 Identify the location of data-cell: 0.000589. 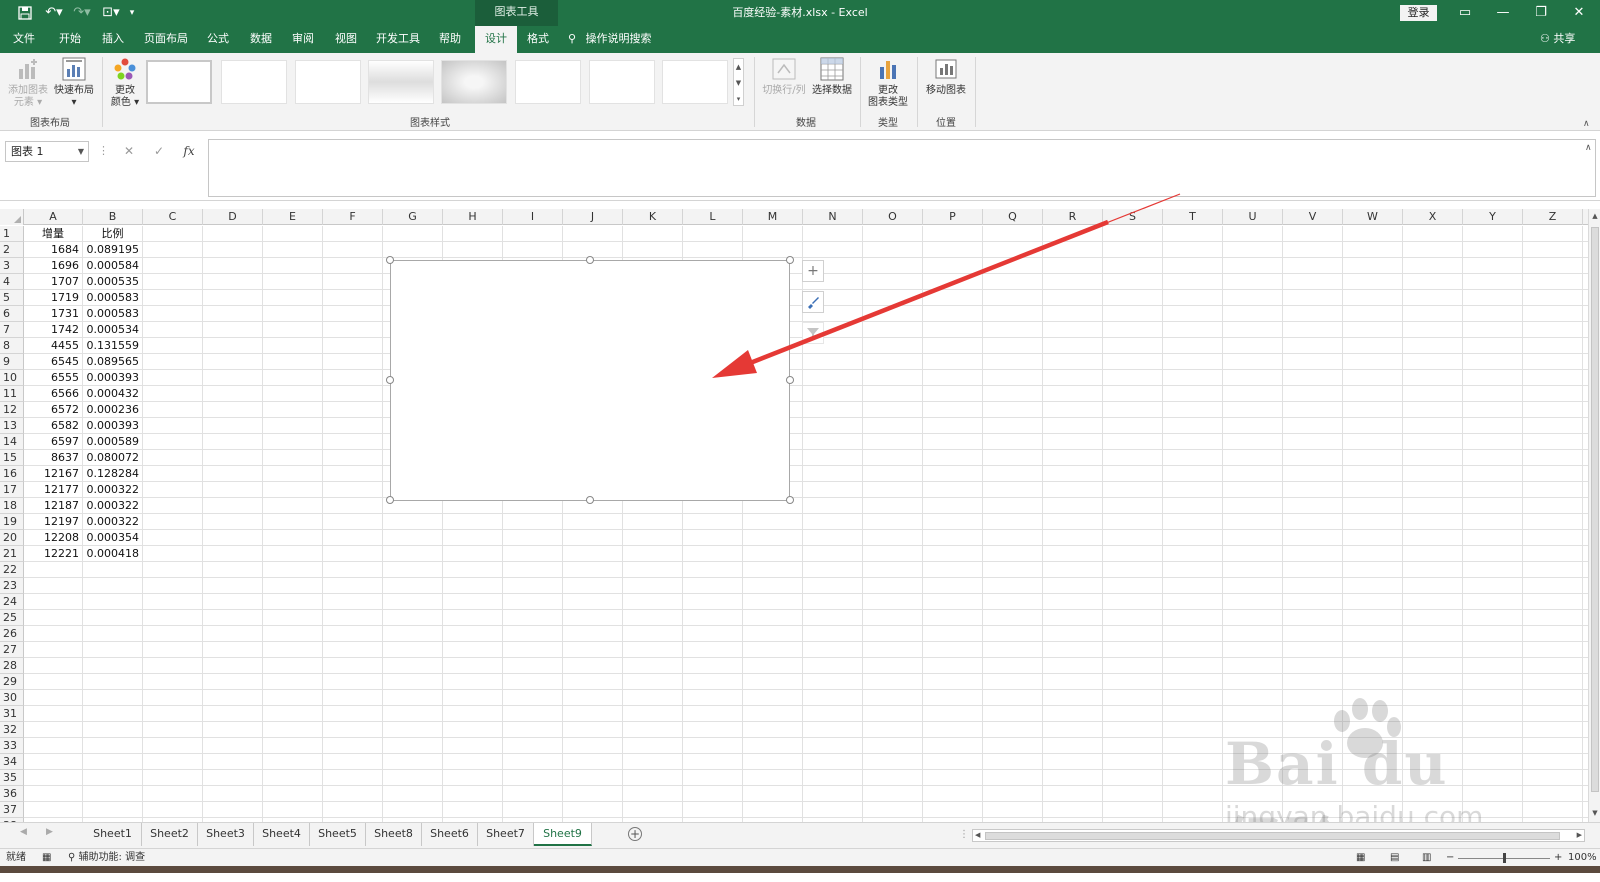
(112, 442).